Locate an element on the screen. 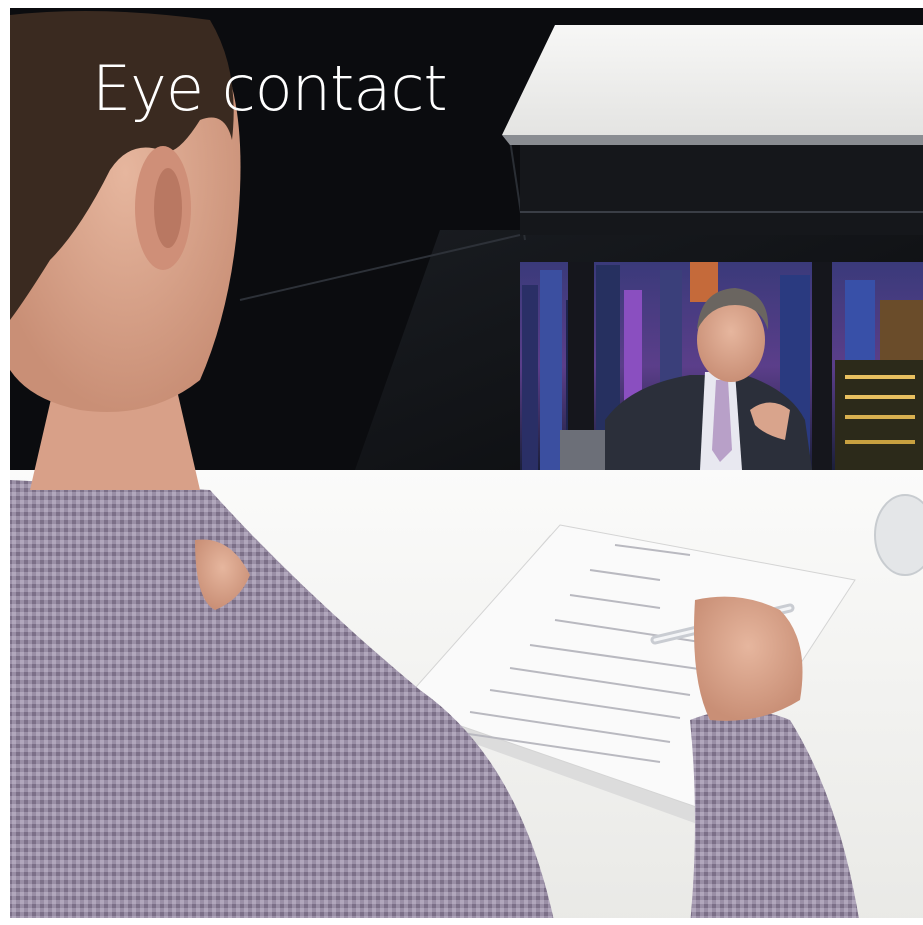 Image resolution: width=923 pixels, height=925 pixels. caption-eye-contact: Eye contact is located at coordinates (270, 88).